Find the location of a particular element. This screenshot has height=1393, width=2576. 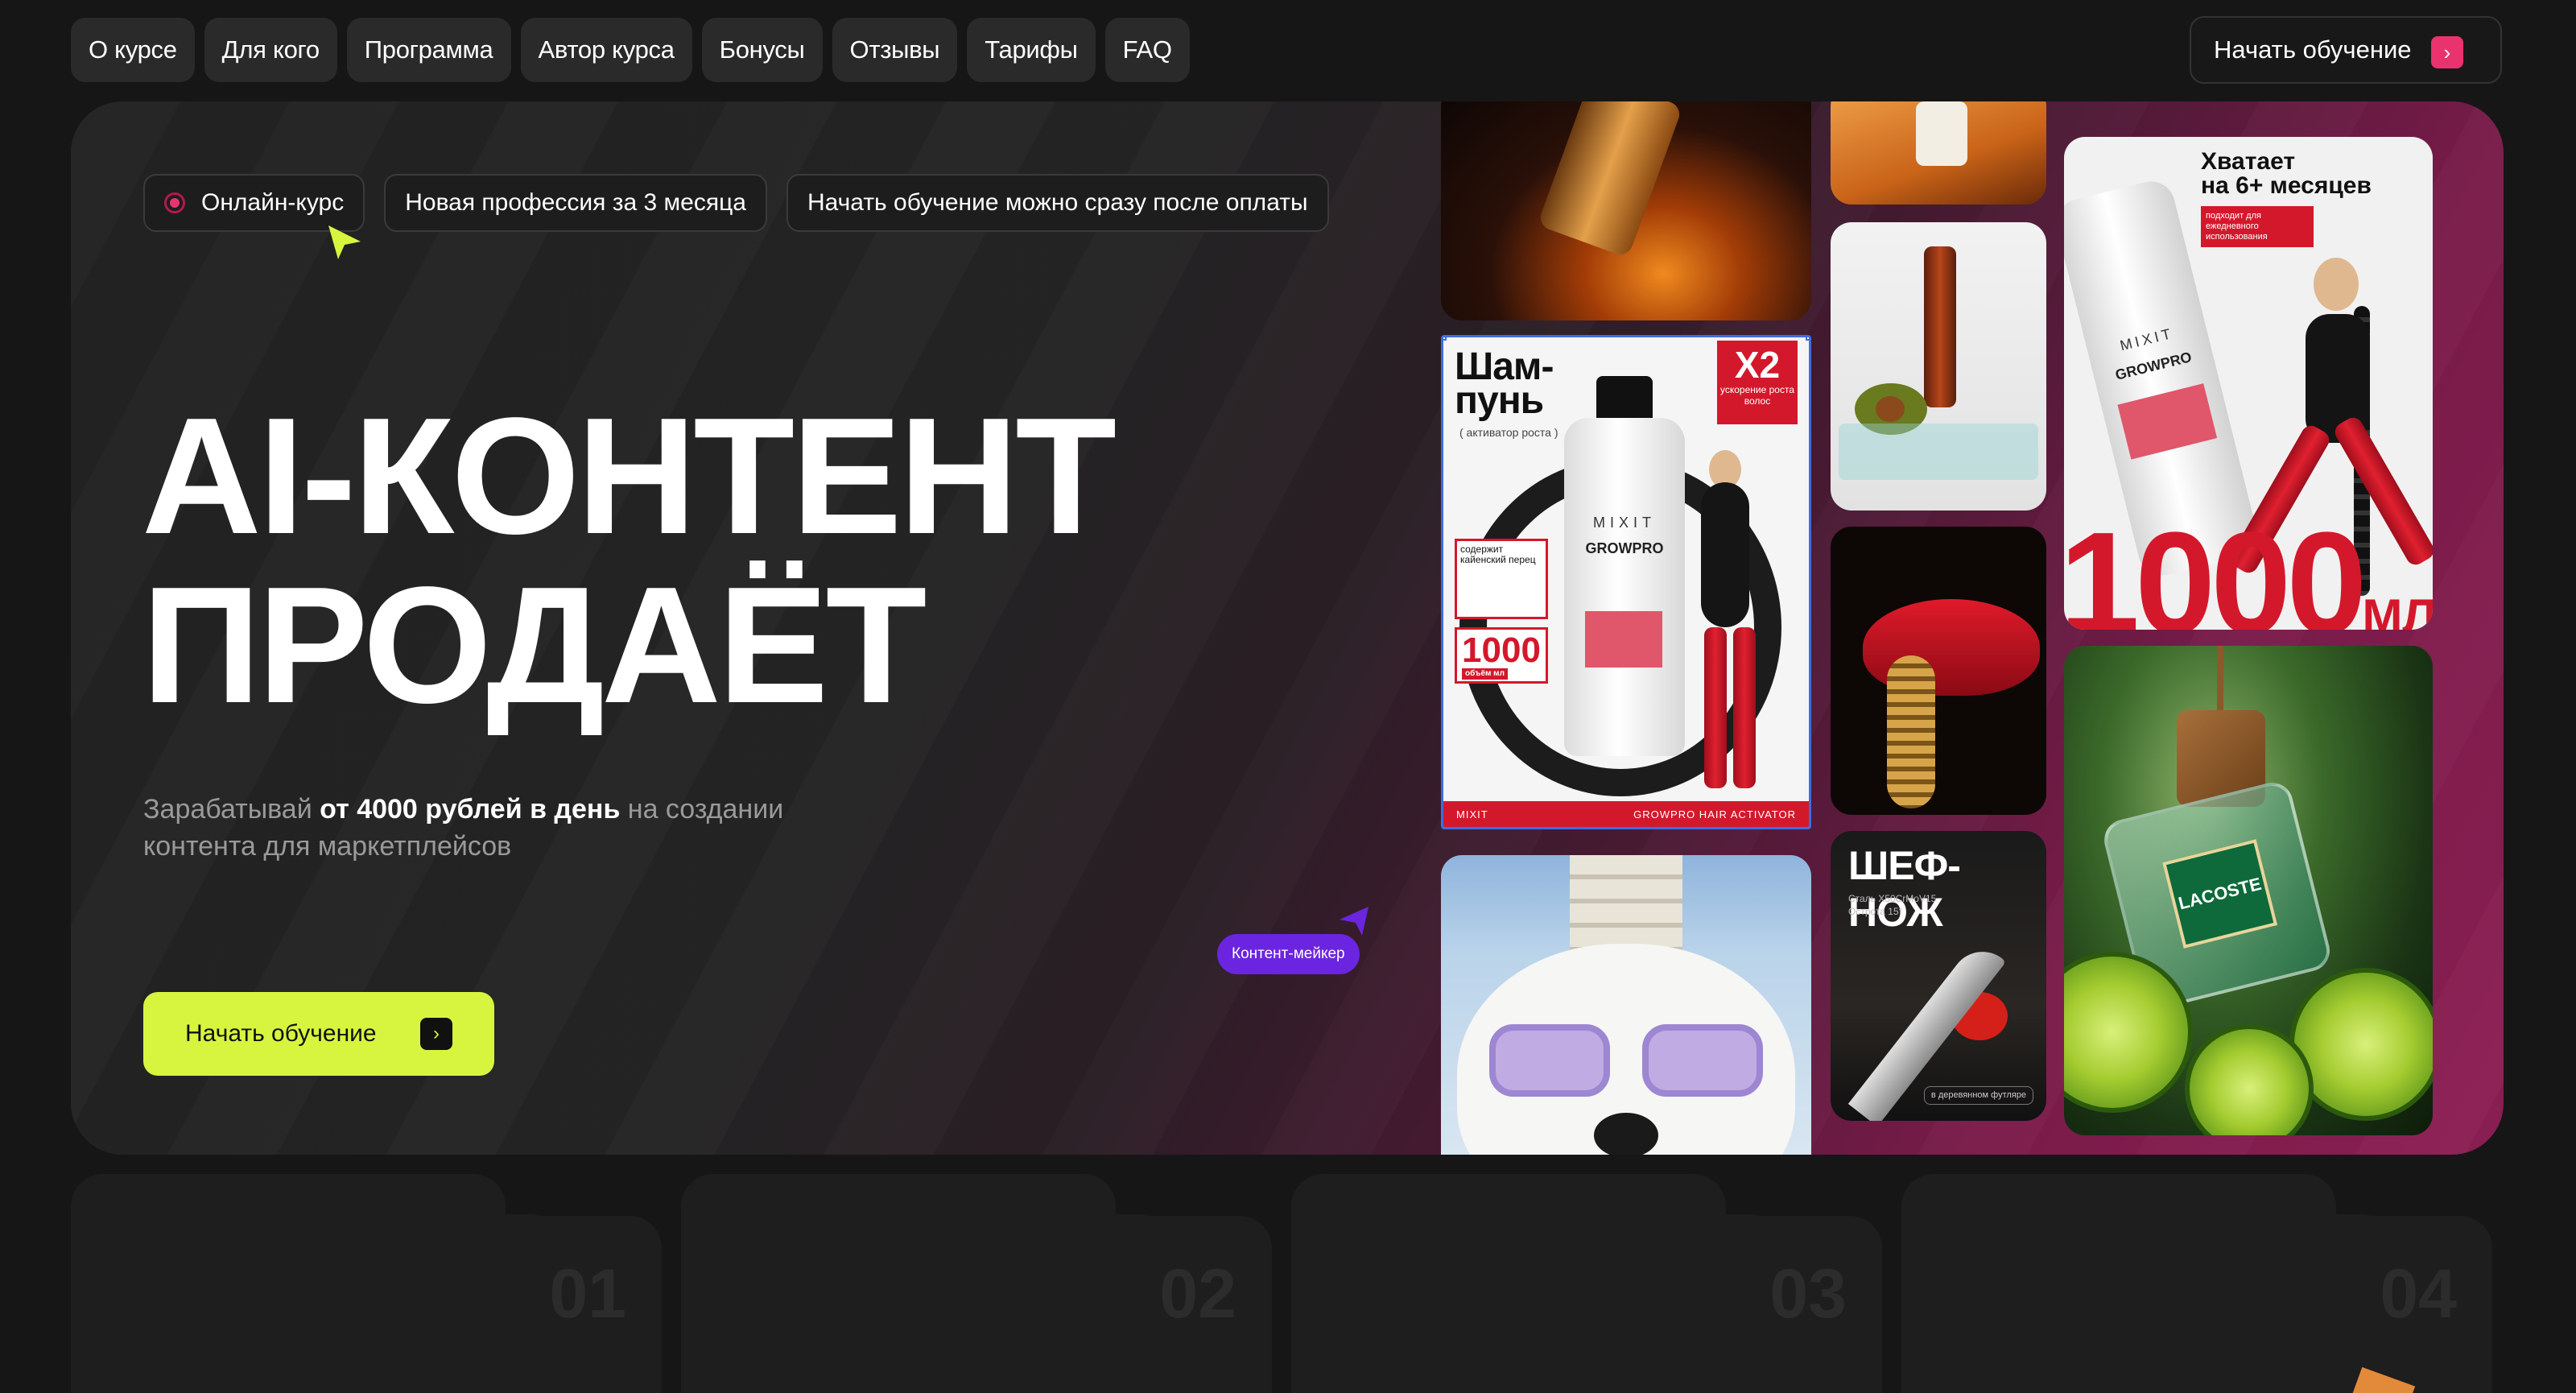

gallery-oil-avocado is located at coordinates (1938, 366).